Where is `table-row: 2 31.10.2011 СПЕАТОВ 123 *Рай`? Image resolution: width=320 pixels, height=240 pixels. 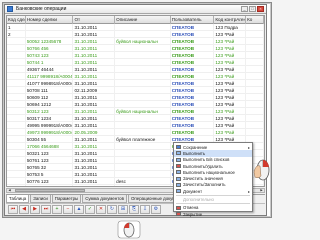 table-row: 2 31.10.2011 СПЕАТОВ 123 *Рай is located at coordinates (135, 34).